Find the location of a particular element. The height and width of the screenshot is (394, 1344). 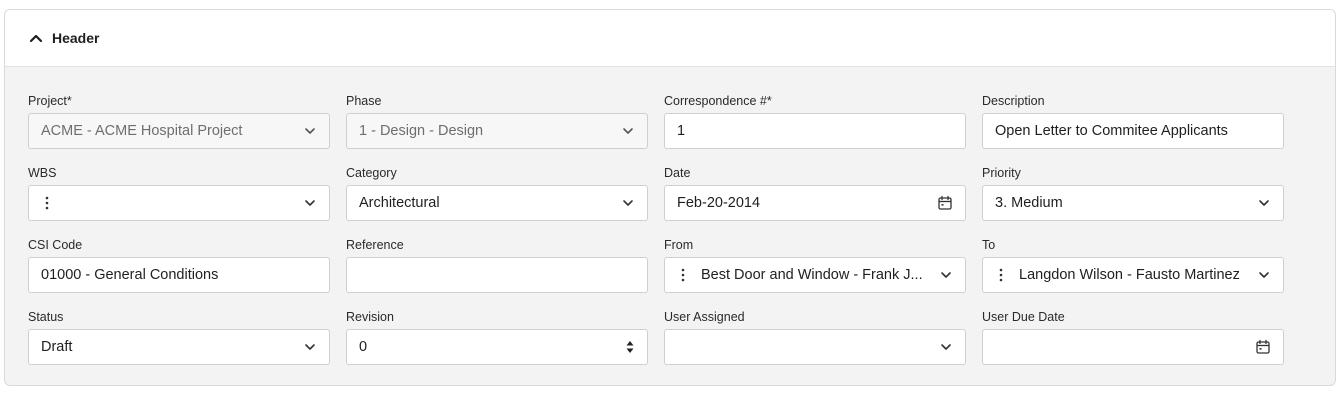

description-label: Description is located at coordinates (1013, 101).